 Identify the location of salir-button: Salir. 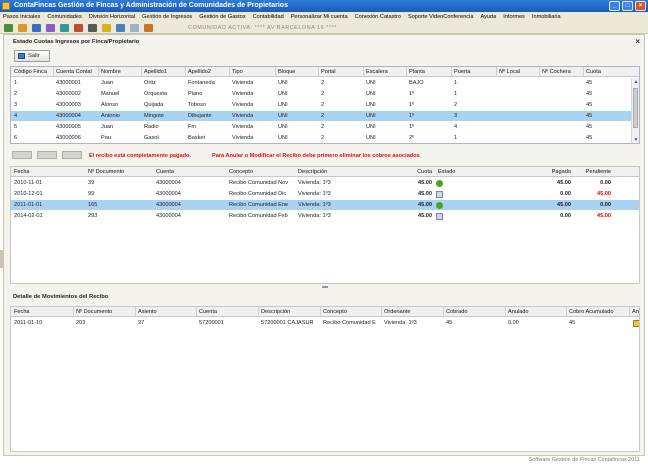
(32, 56).